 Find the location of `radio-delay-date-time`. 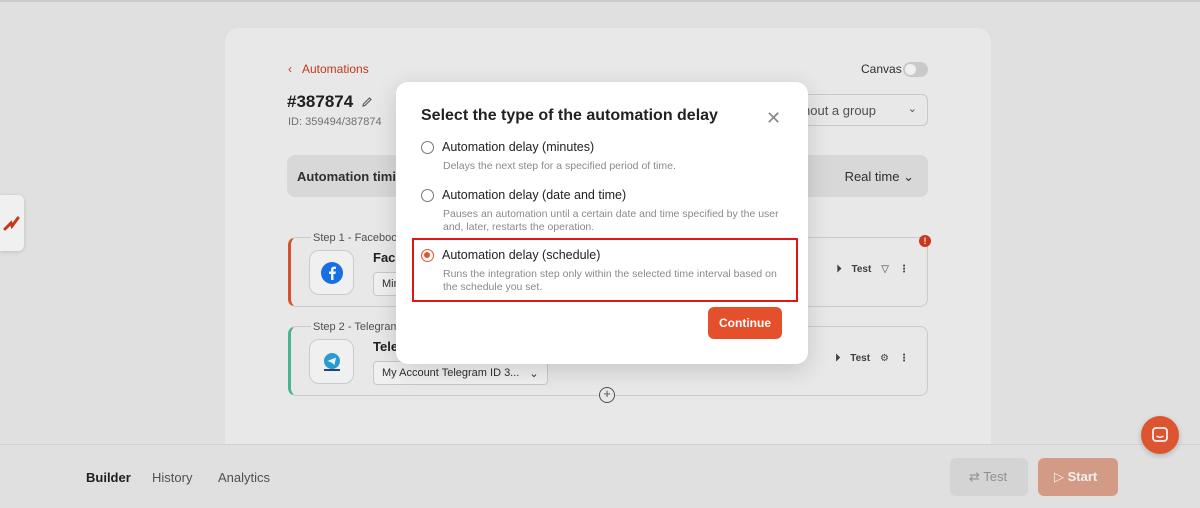

radio-delay-date-time is located at coordinates (427, 195).